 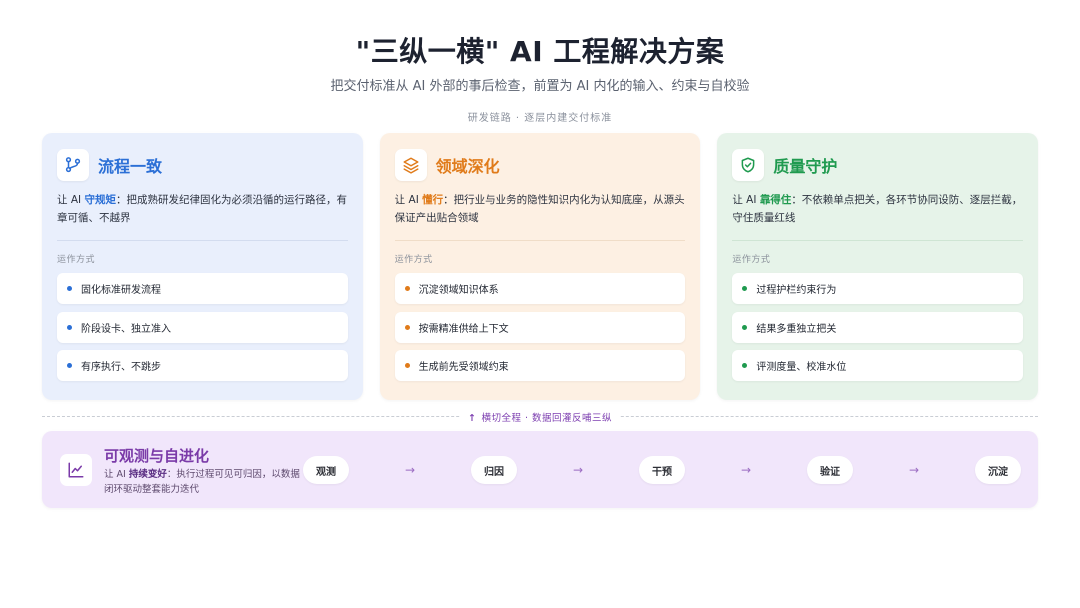 I want to click on panel-title: 可观测与自进化, so click(x=157, y=456).